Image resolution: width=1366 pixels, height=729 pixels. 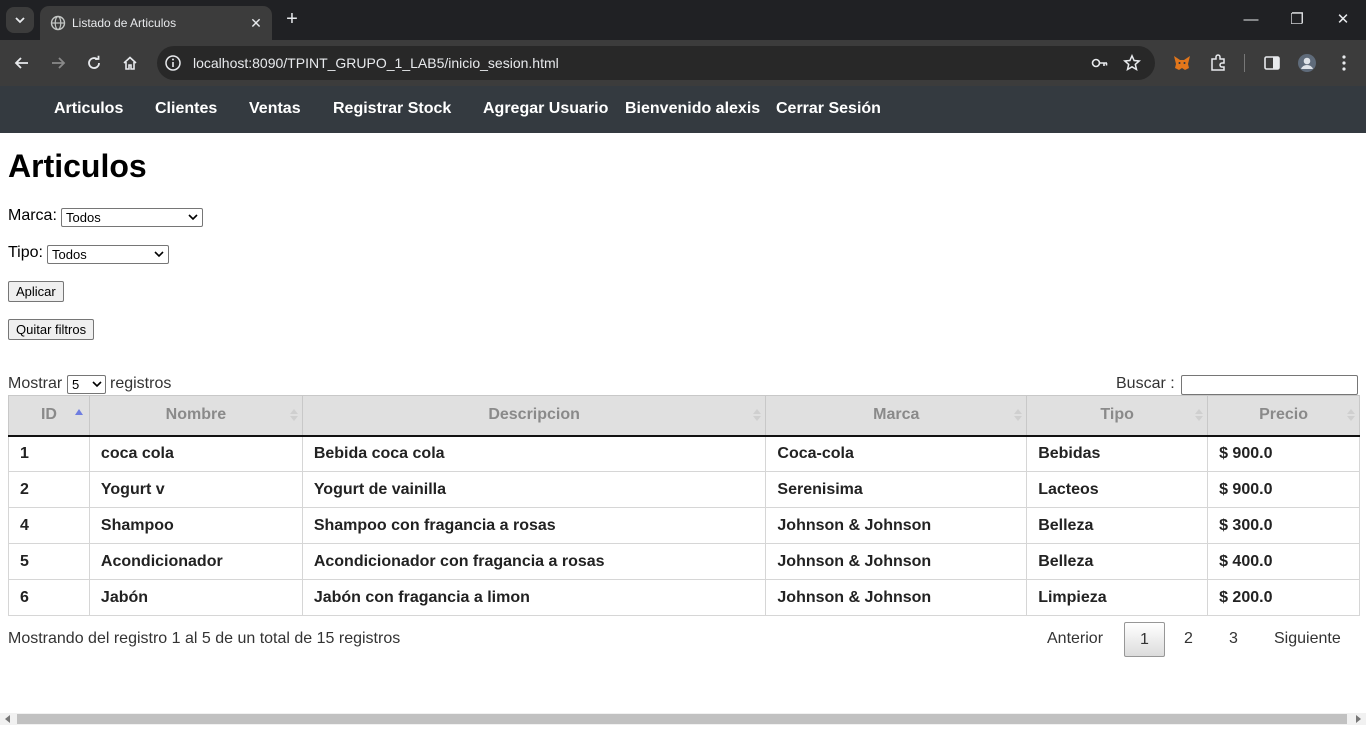 What do you see at coordinates (683, 20) in the screenshot?
I see `browser-tabstrip: Listado de Articulos ✕ + — ❐ ✕` at bounding box center [683, 20].